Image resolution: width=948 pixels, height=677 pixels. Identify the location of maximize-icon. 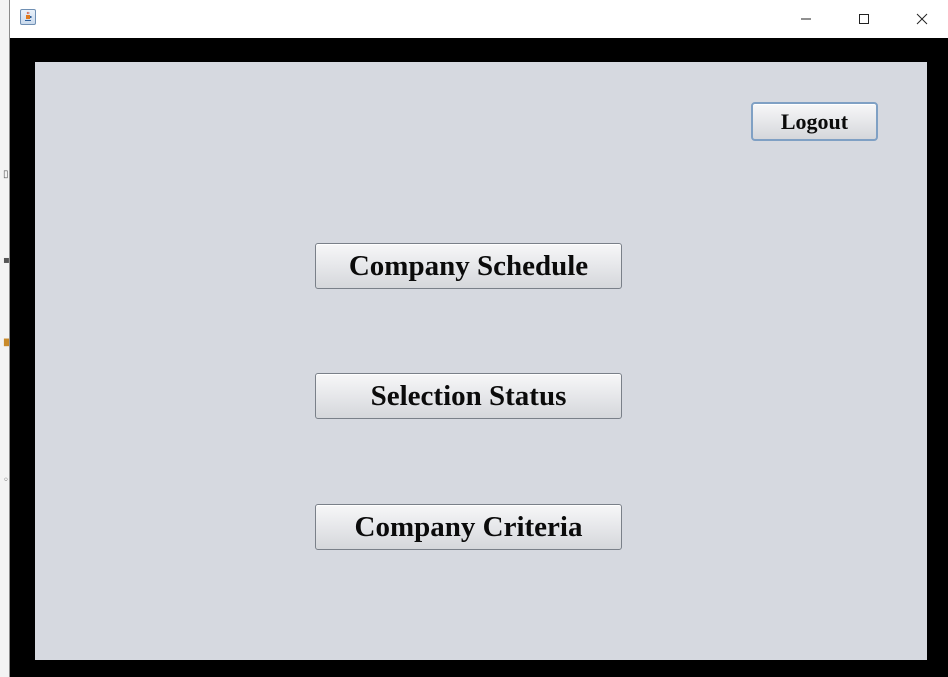
(864, 19).